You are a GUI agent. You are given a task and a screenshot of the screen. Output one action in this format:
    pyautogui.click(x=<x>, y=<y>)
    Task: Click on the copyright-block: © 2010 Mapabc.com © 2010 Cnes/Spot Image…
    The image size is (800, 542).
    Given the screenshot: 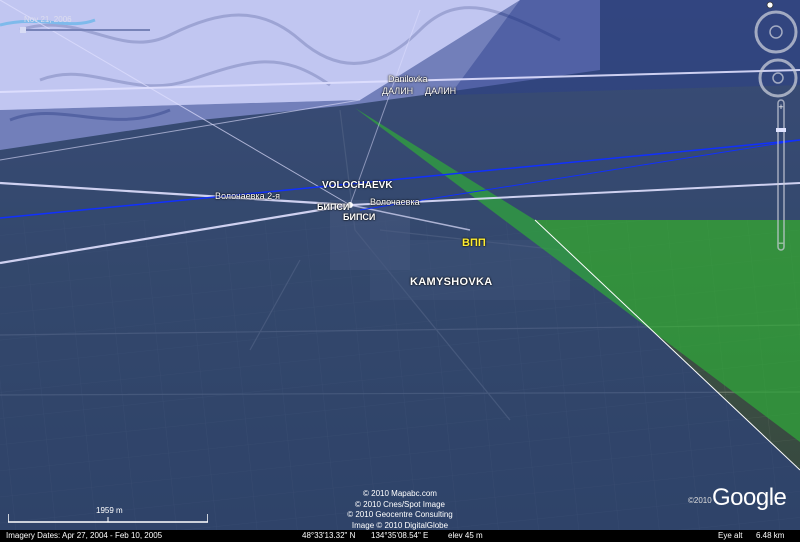 What is the action you would take?
    pyautogui.click(x=400, y=510)
    